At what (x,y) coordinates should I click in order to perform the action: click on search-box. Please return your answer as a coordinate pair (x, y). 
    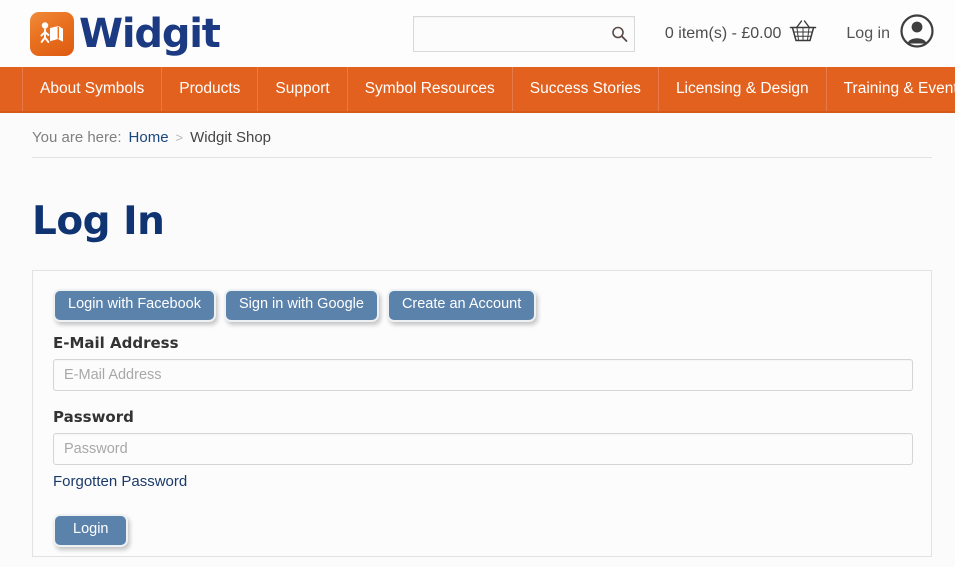
    Looking at the image, I should click on (523, 33).